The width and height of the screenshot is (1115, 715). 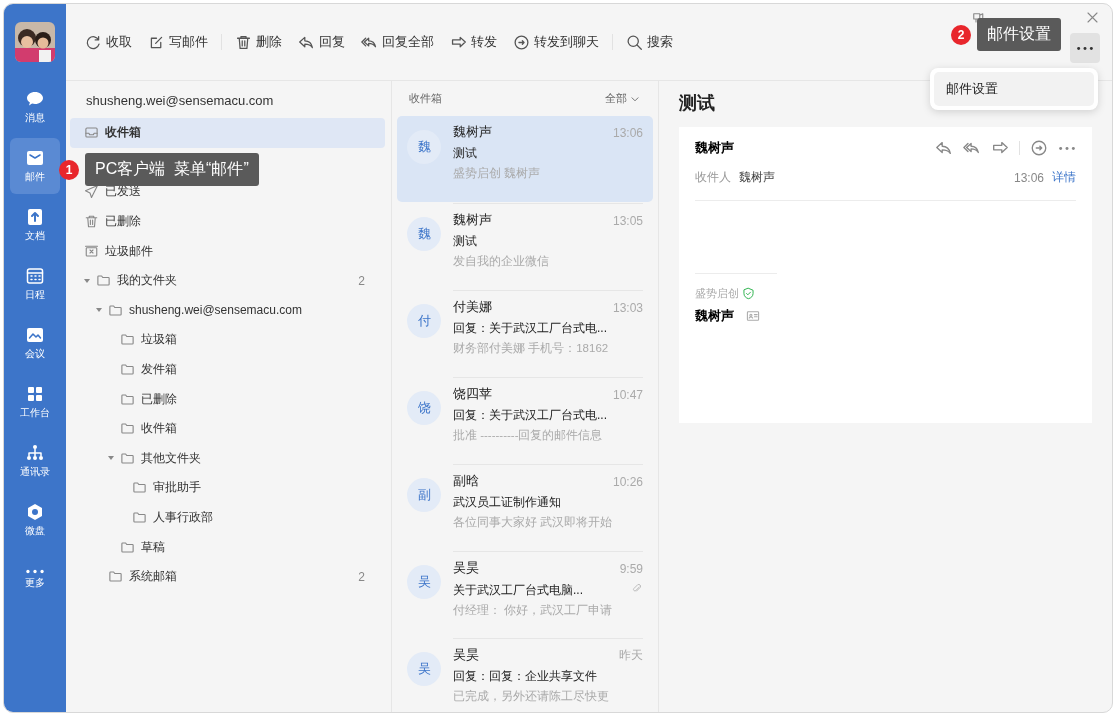 I want to click on signature-company: 盛势启创, so click(x=717, y=293).